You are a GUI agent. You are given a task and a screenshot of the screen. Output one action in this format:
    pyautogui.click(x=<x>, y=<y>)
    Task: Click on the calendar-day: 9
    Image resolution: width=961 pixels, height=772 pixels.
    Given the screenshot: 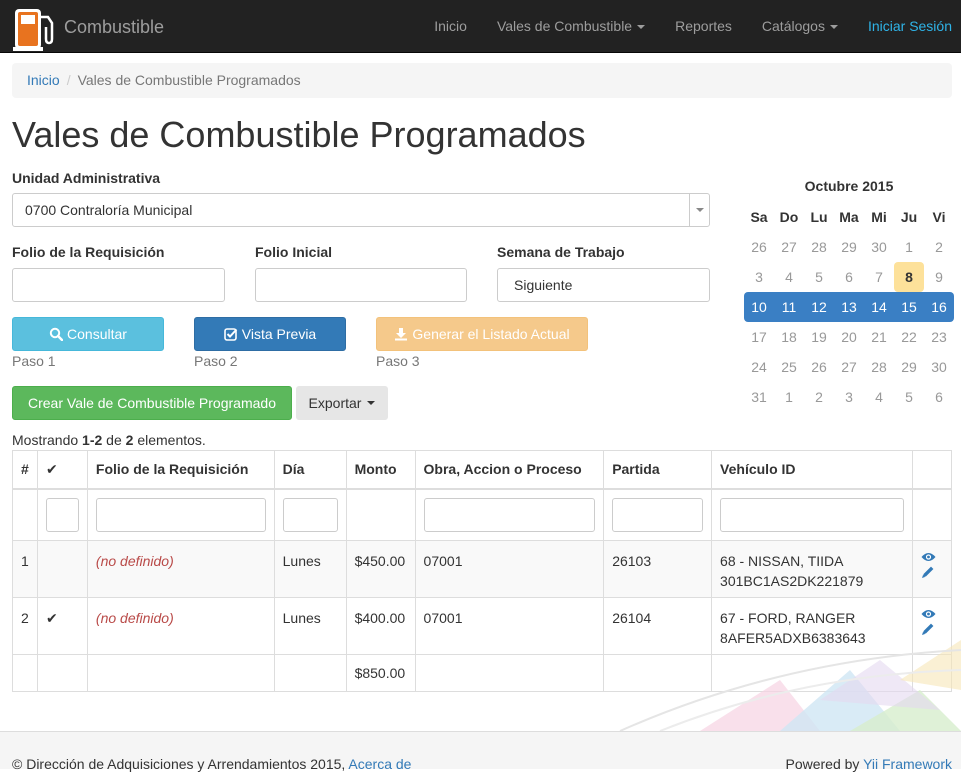 What is the action you would take?
    pyautogui.click(x=939, y=277)
    